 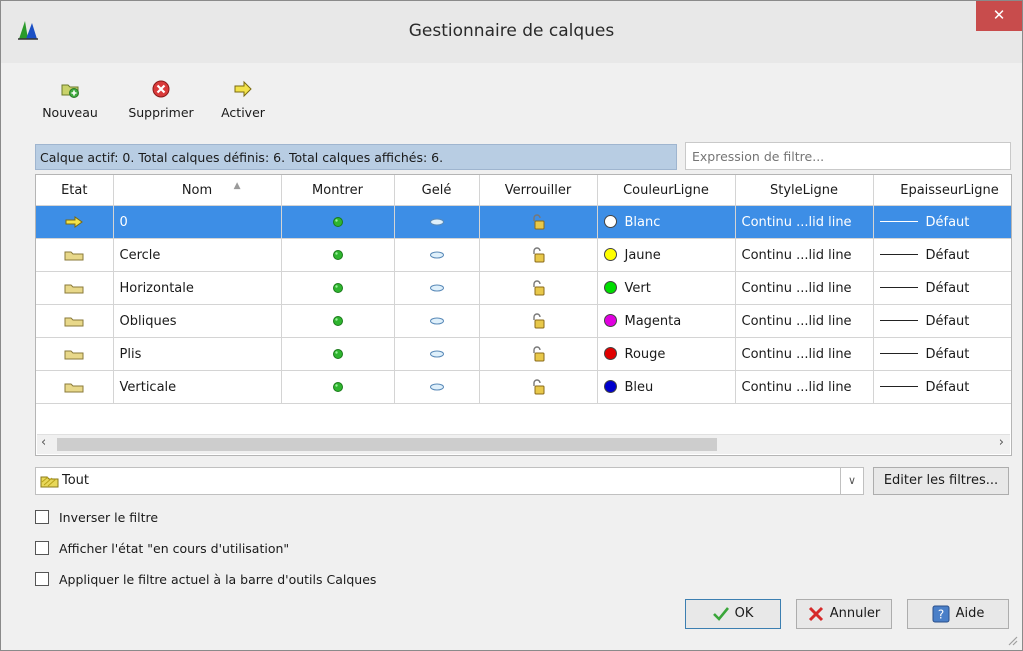 What do you see at coordinates (804, 190) in the screenshot?
I see `column-header-line-style: StyleLigne` at bounding box center [804, 190].